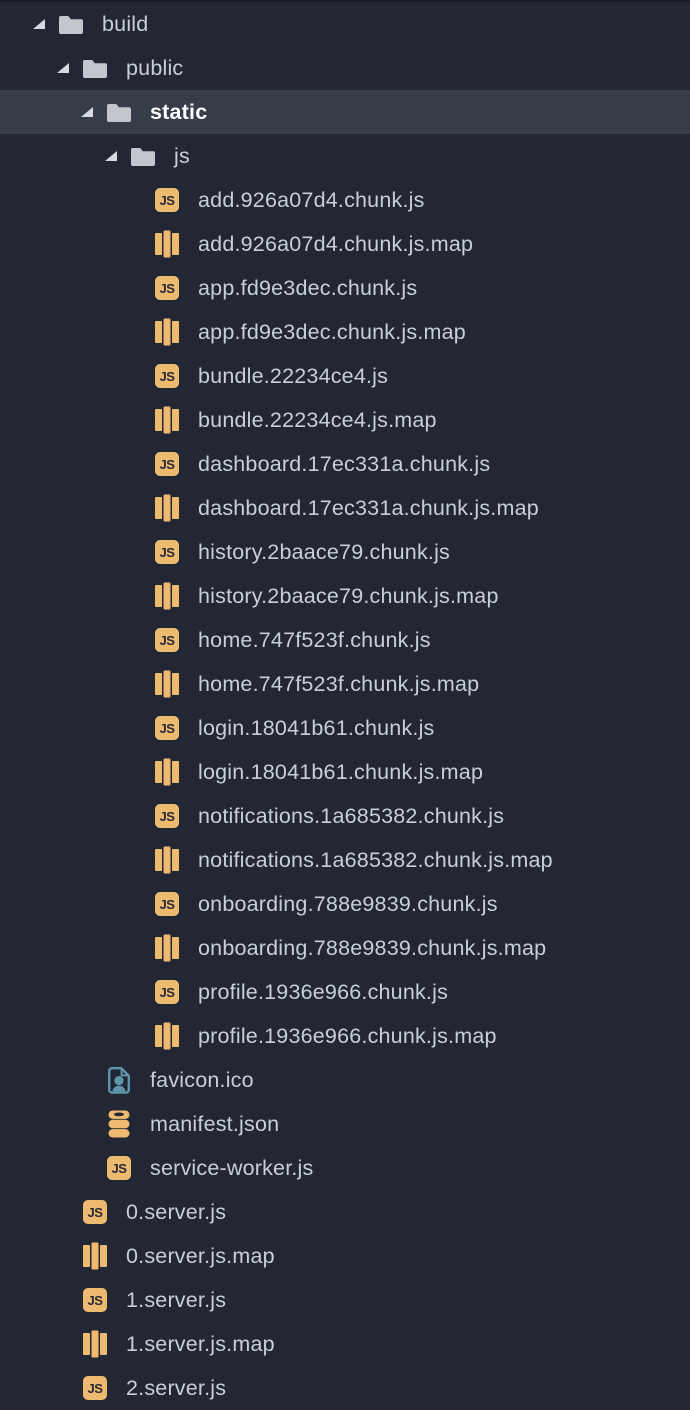 This screenshot has height=1410, width=690. I want to click on item-name-label: login.18041b61.chunk.js.map, so click(341, 772).